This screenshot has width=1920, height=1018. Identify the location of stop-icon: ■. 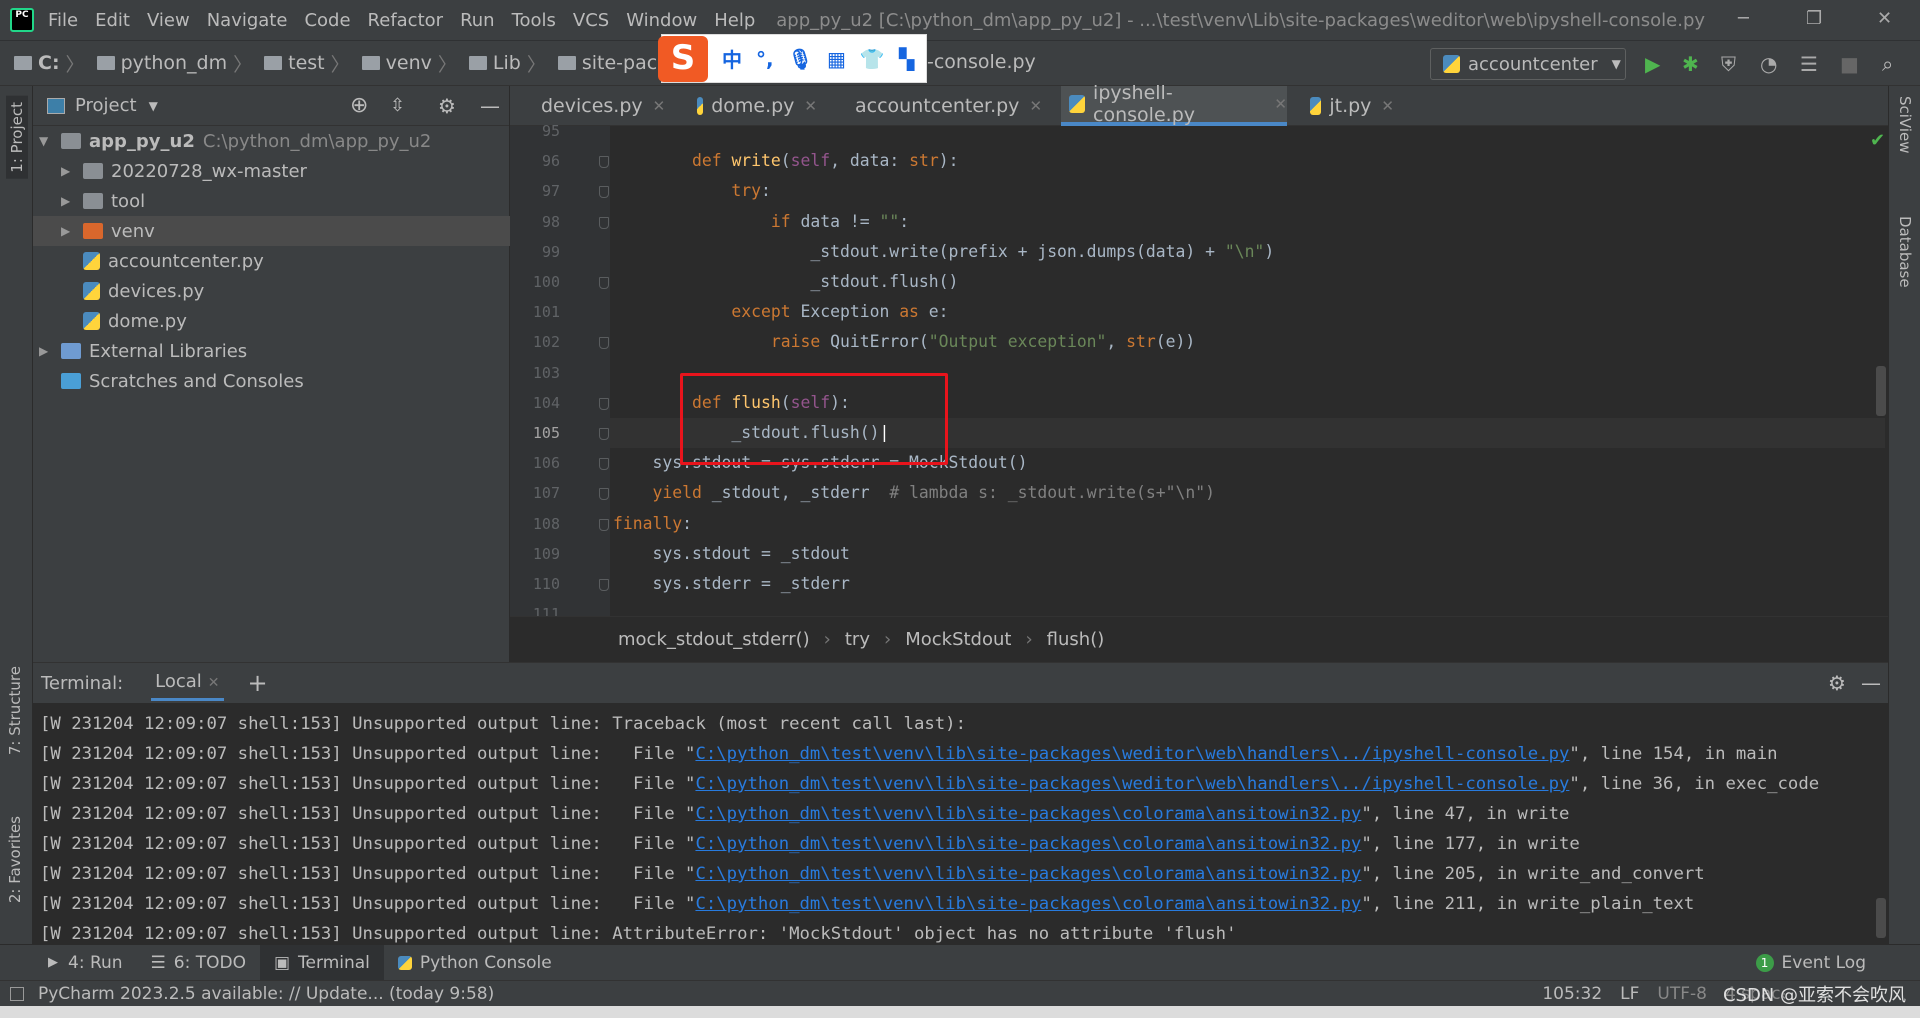
(1849, 64).